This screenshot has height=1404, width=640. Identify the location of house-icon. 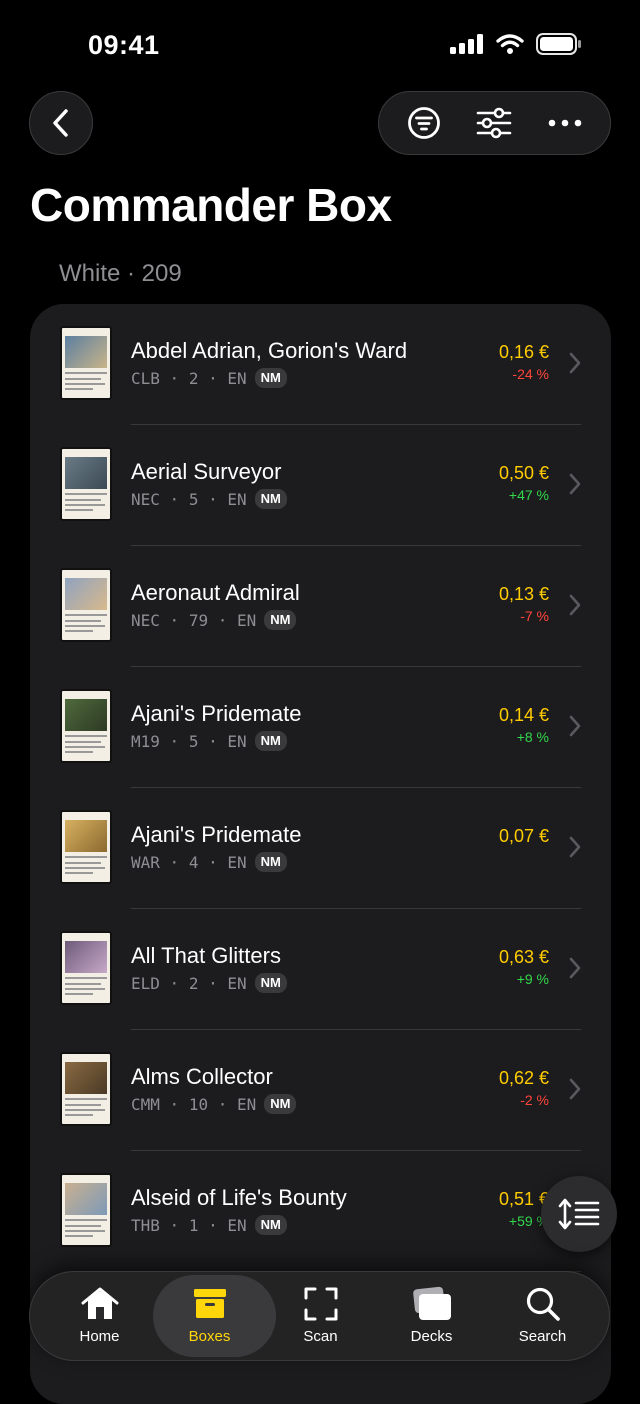
(99, 1303).